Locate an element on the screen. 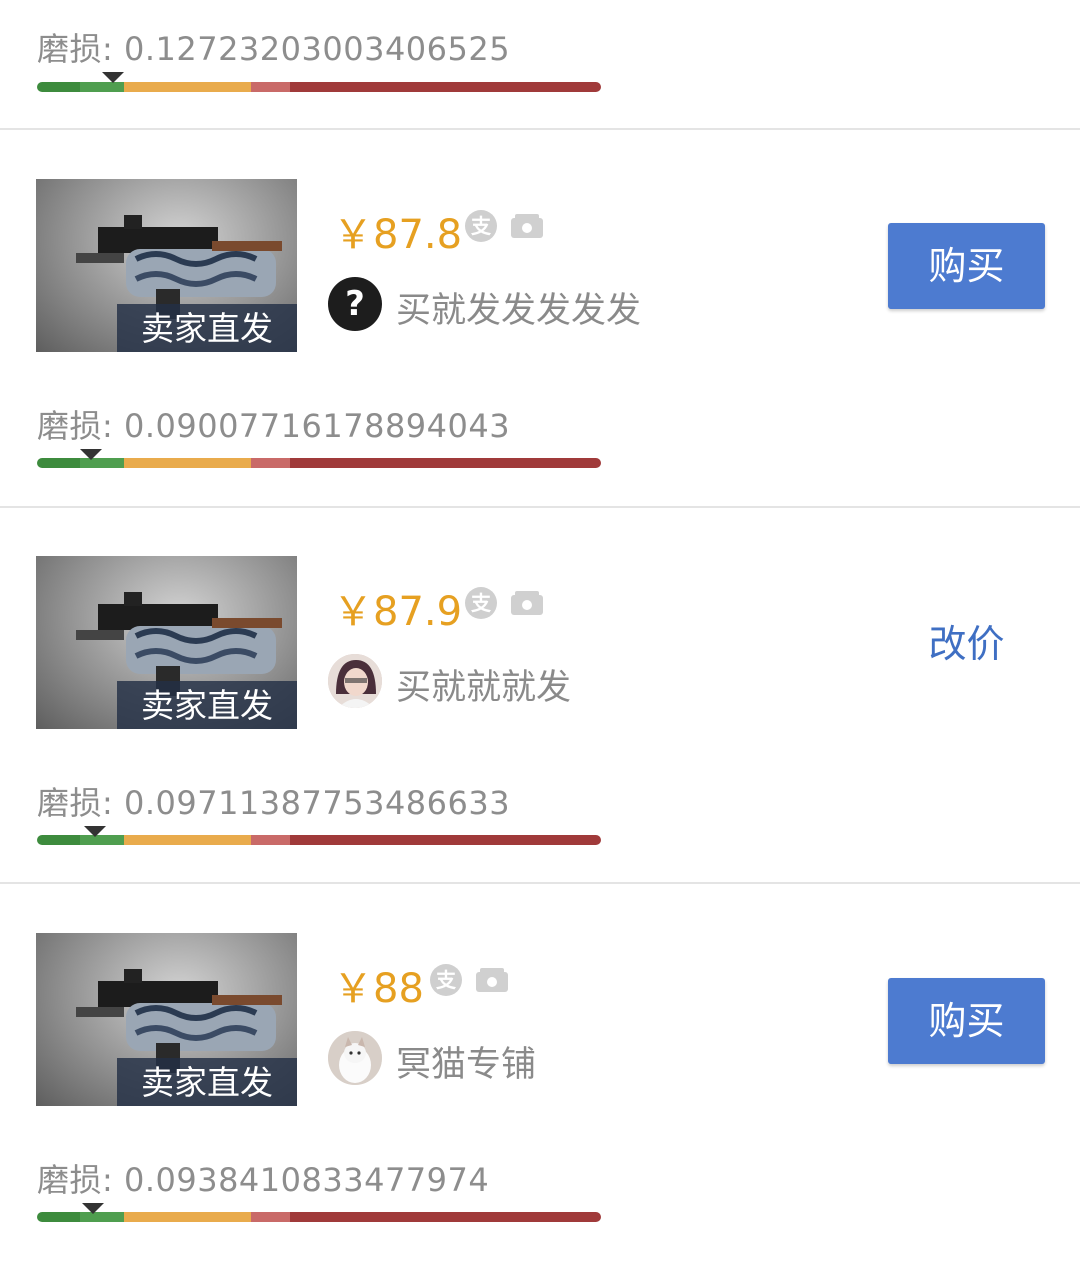 The width and height of the screenshot is (1080, 1269). seller-name: 买就就就发 is located at coordinates (484, 688).